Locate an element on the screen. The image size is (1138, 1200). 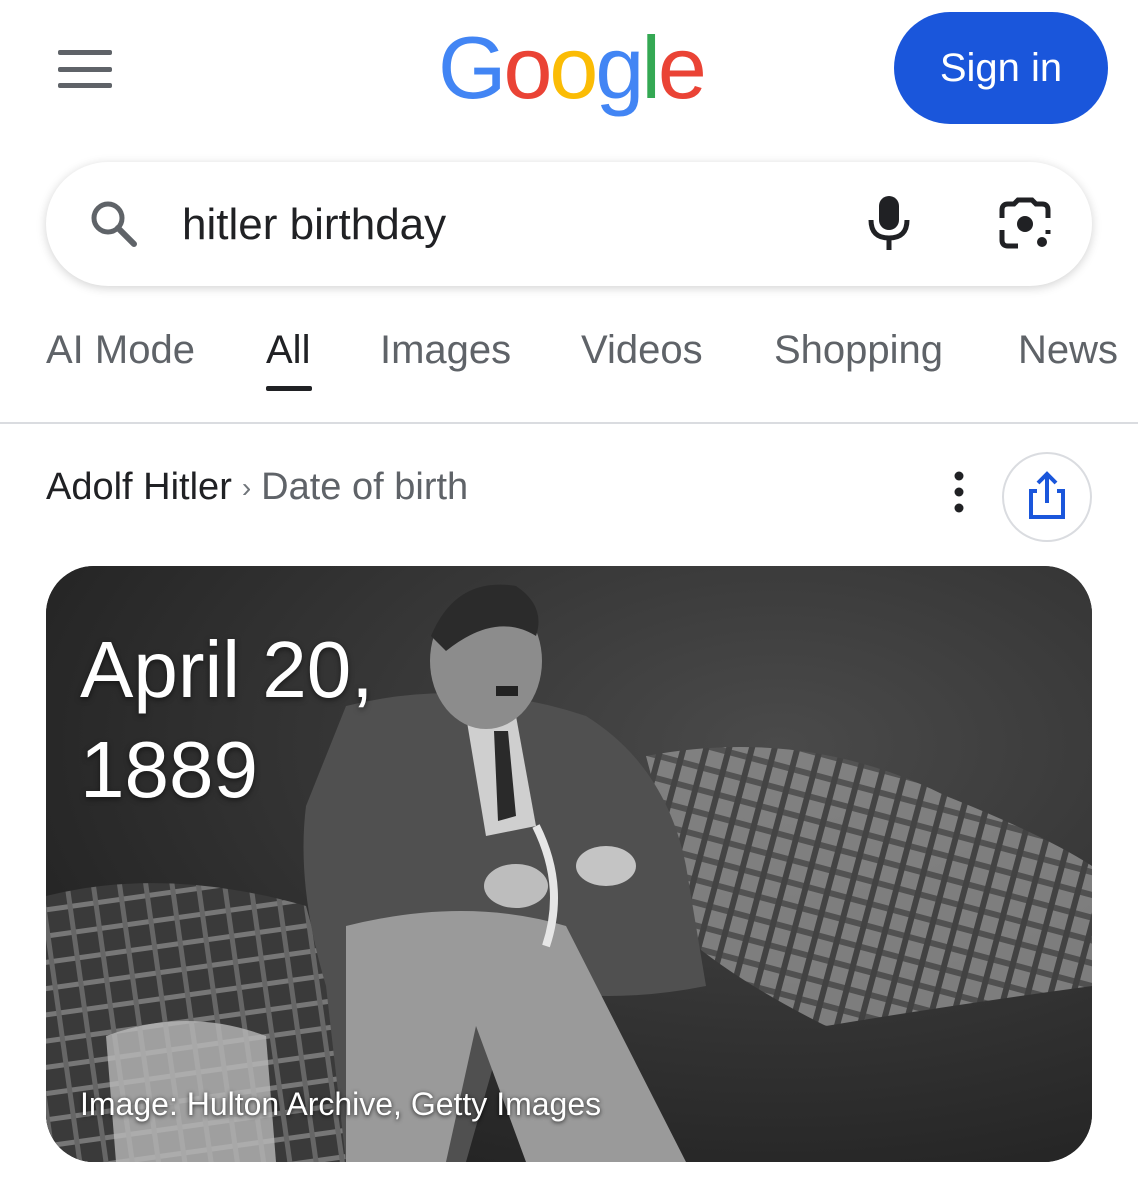
microphone-icon is located at coordinates (889, 224).